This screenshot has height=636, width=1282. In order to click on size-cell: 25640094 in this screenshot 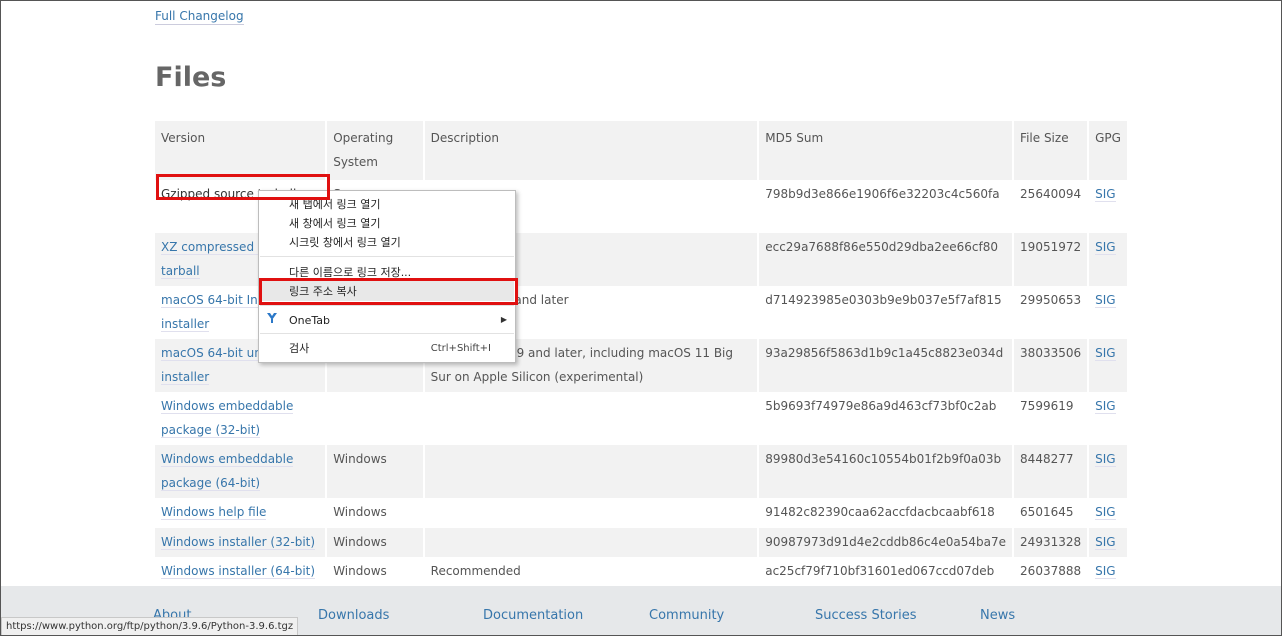, I will do `click(1052, 206)`.